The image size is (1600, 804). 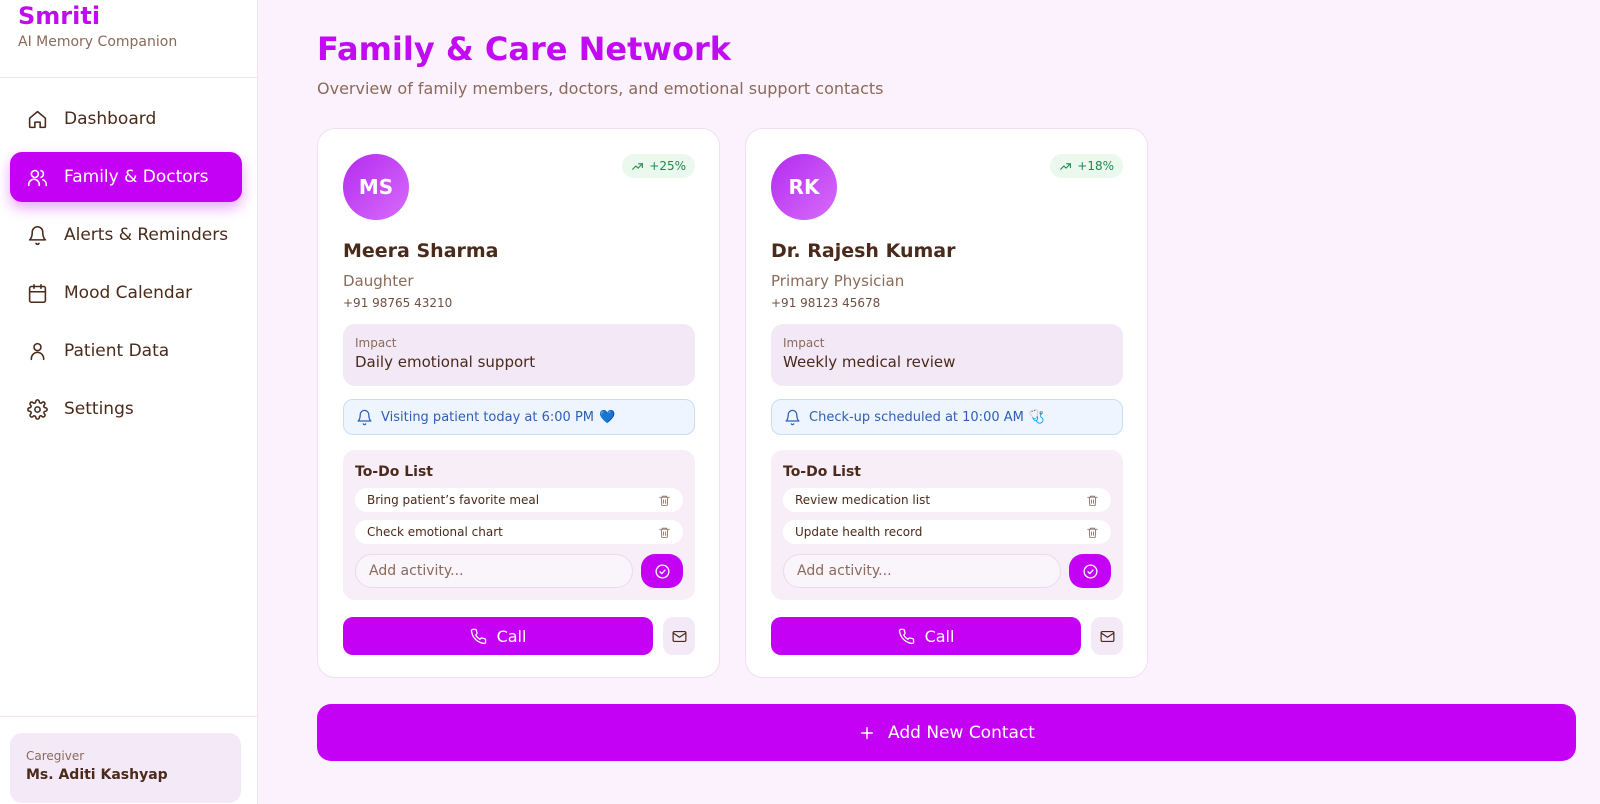 What do you see at coordinates (117, 351) in the screenshot?
I see `sidebar-item-label: Patient Data` at bounding box center [117, 351].